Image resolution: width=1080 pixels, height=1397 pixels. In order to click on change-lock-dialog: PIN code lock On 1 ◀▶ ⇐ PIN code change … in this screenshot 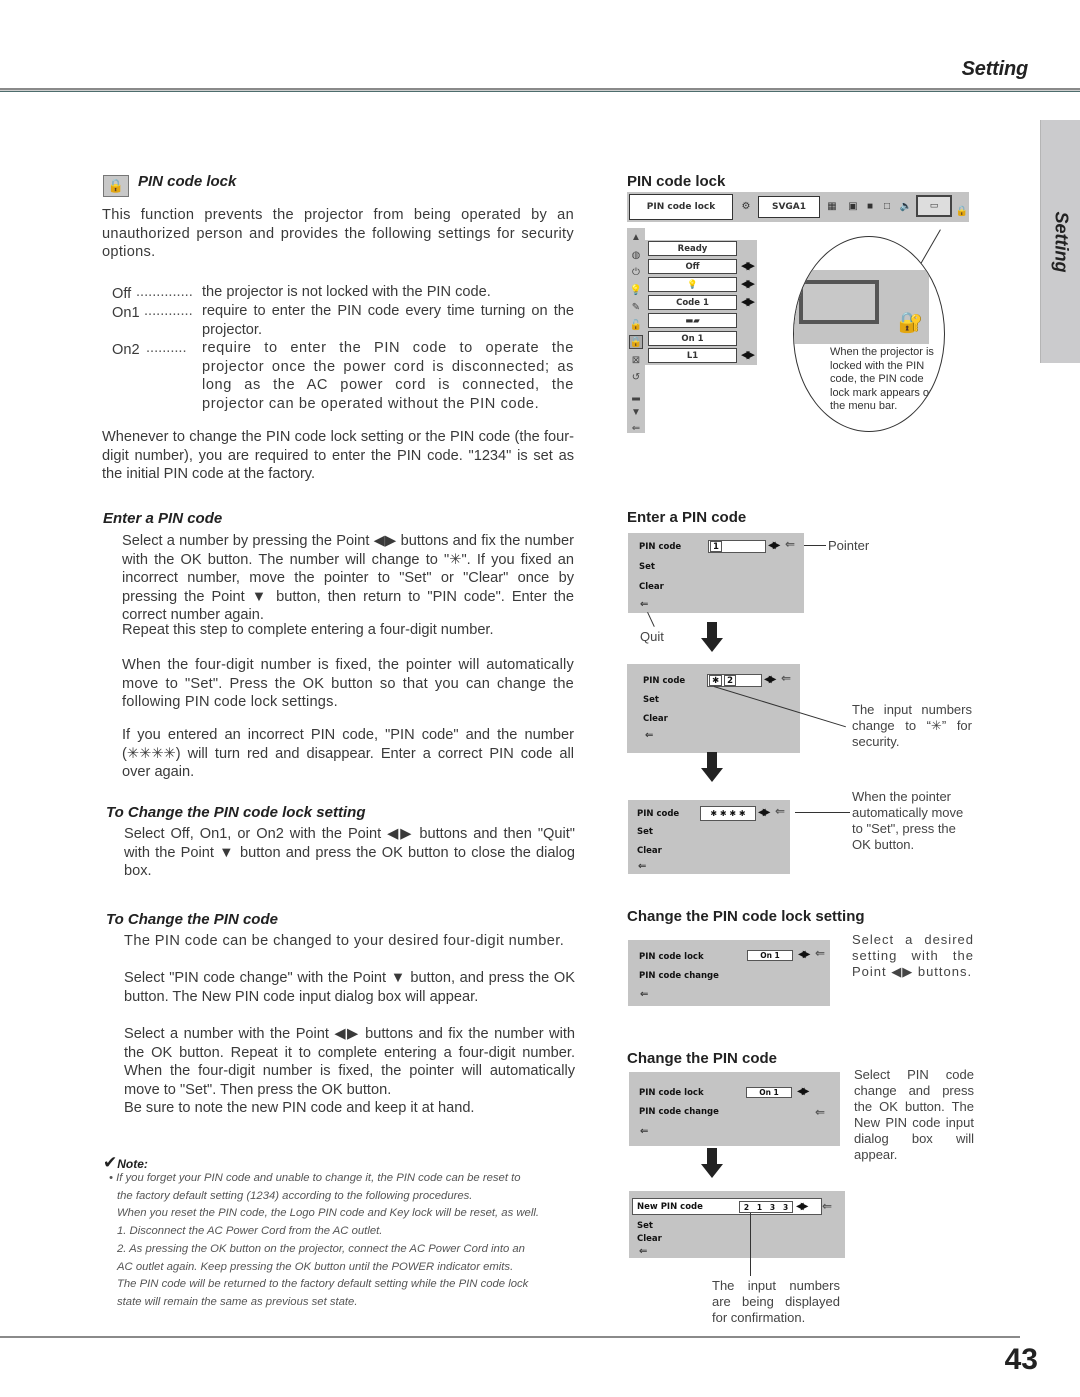, I will do `click(729, 973)`.